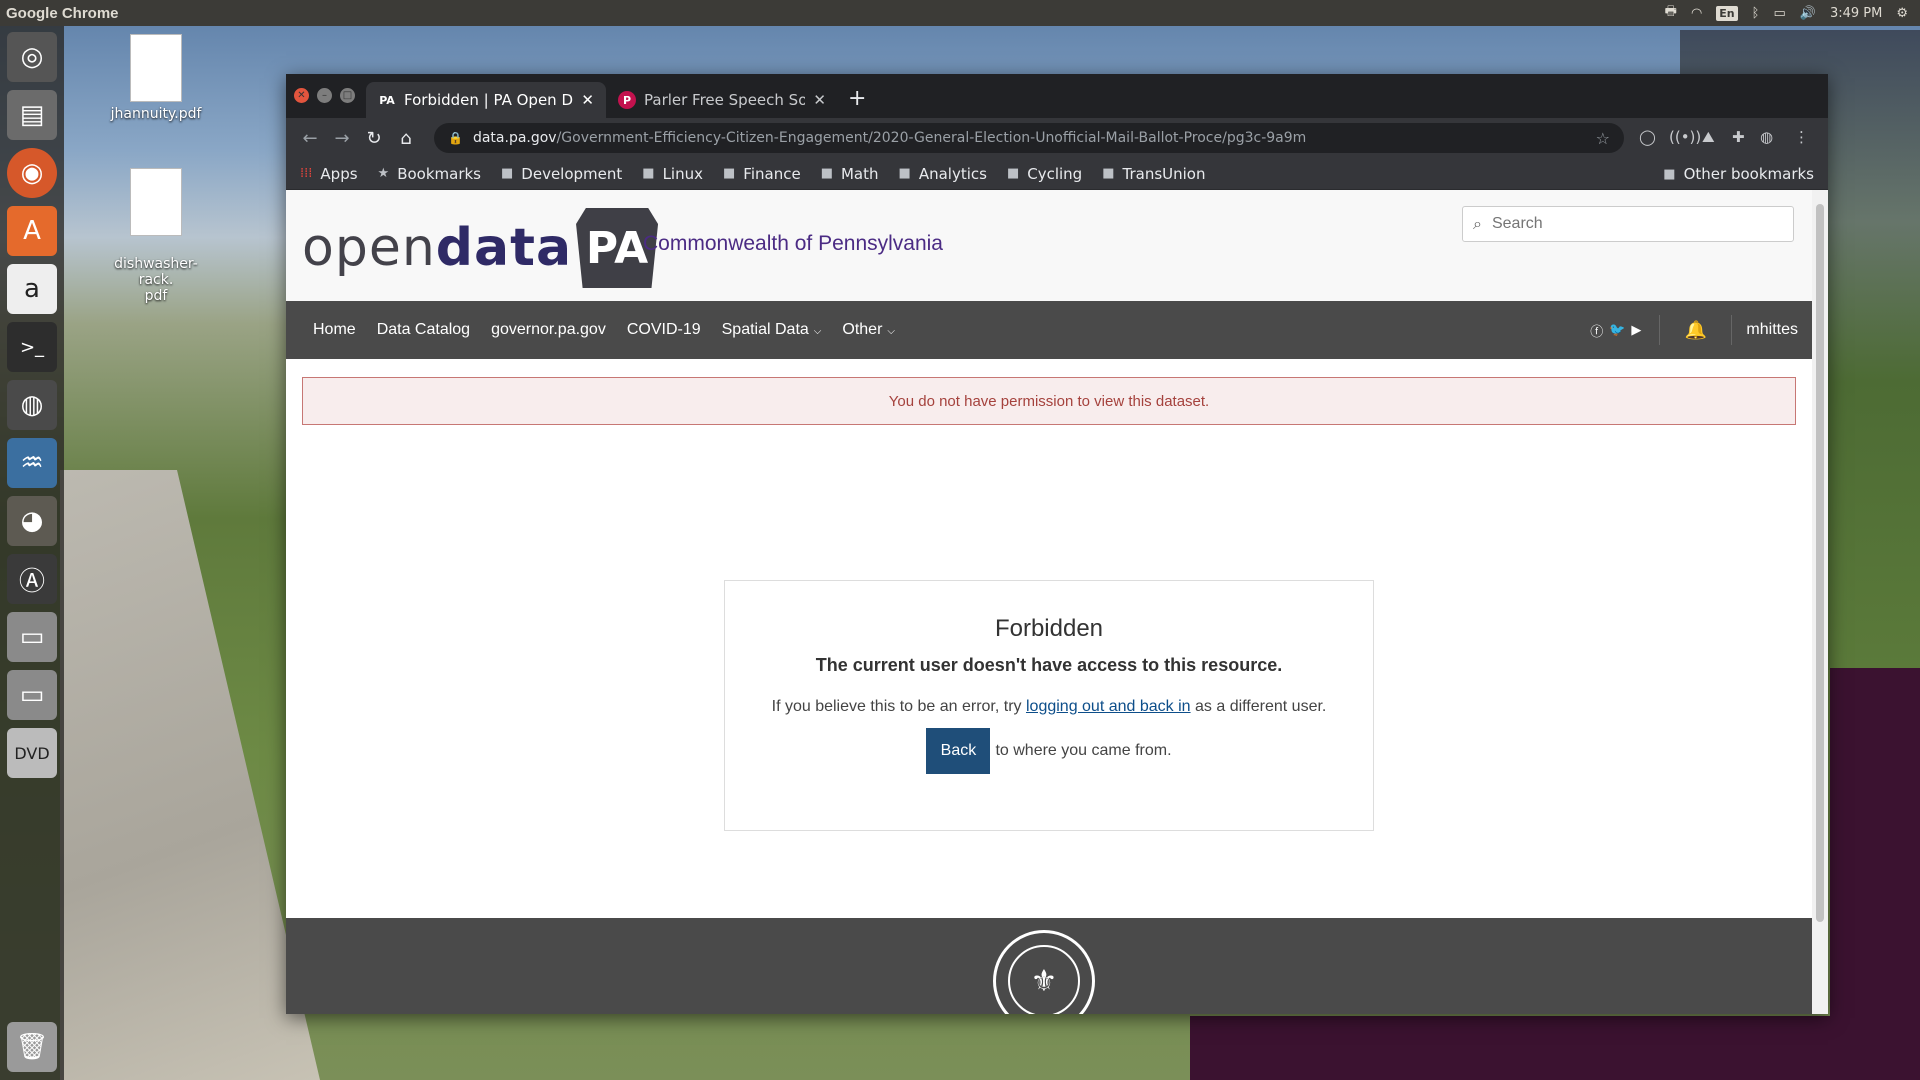  I want to click on desktop-file-jhannuity: jhannuity.pdf, so click(156, 78).